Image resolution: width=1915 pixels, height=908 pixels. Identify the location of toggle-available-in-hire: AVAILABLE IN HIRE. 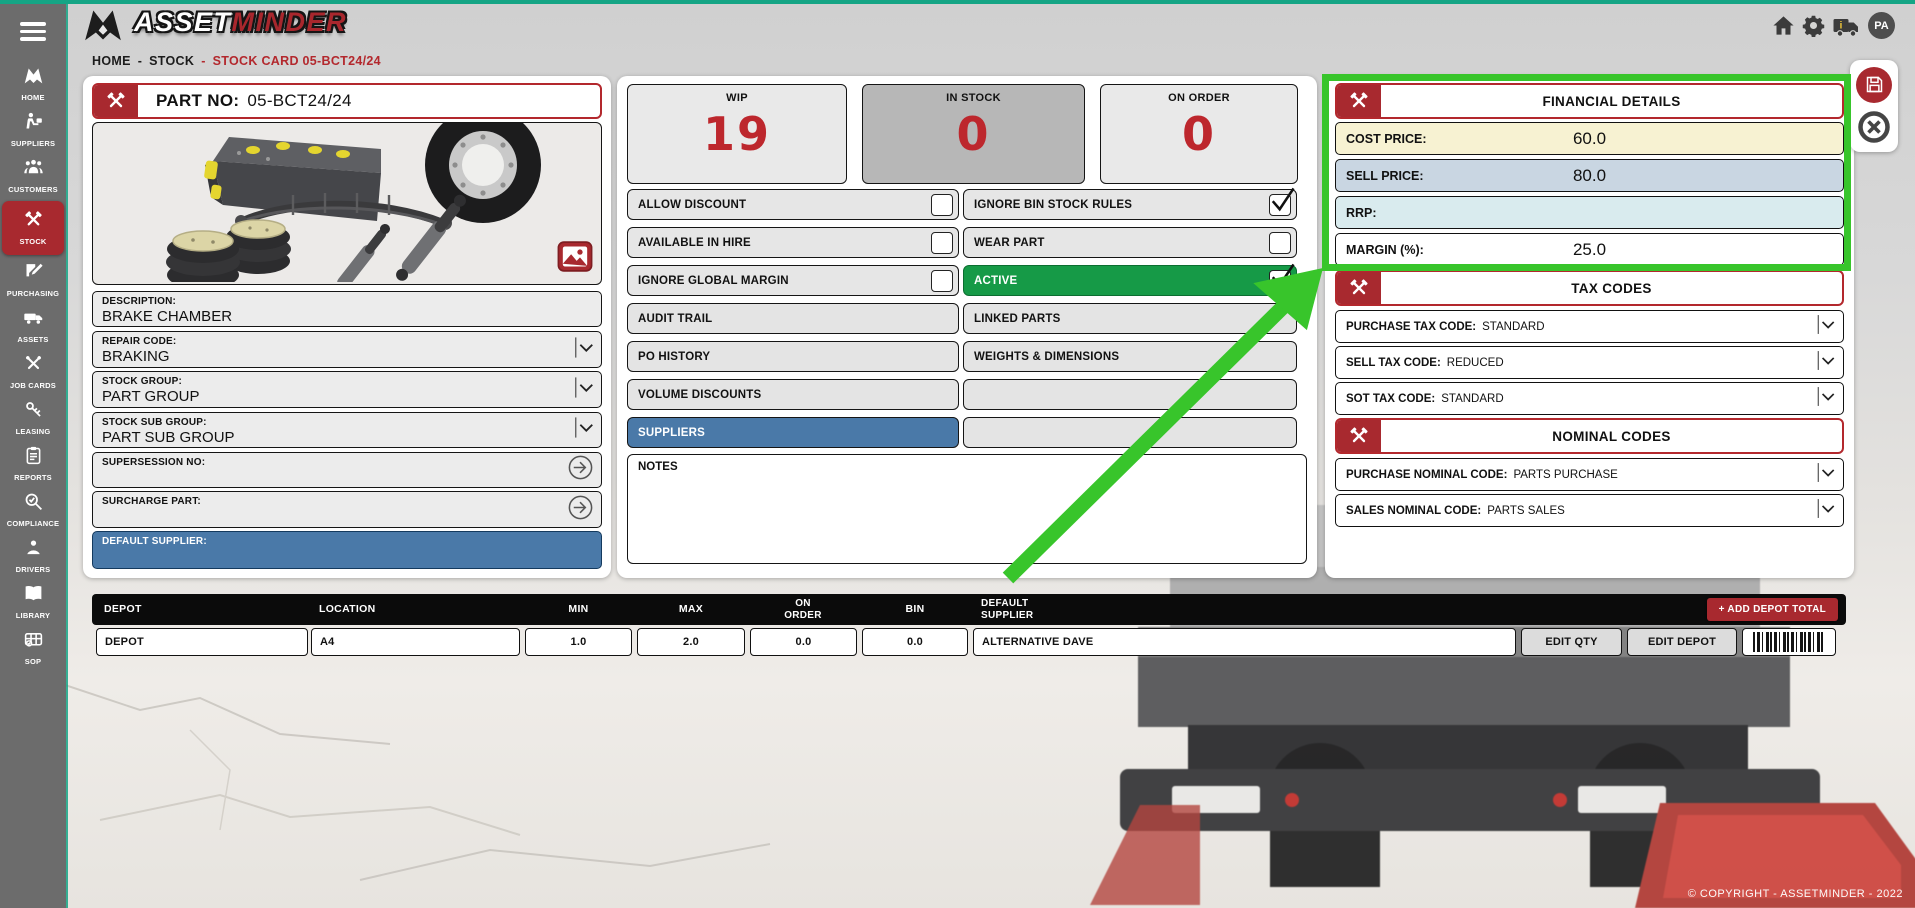
(793, 242).